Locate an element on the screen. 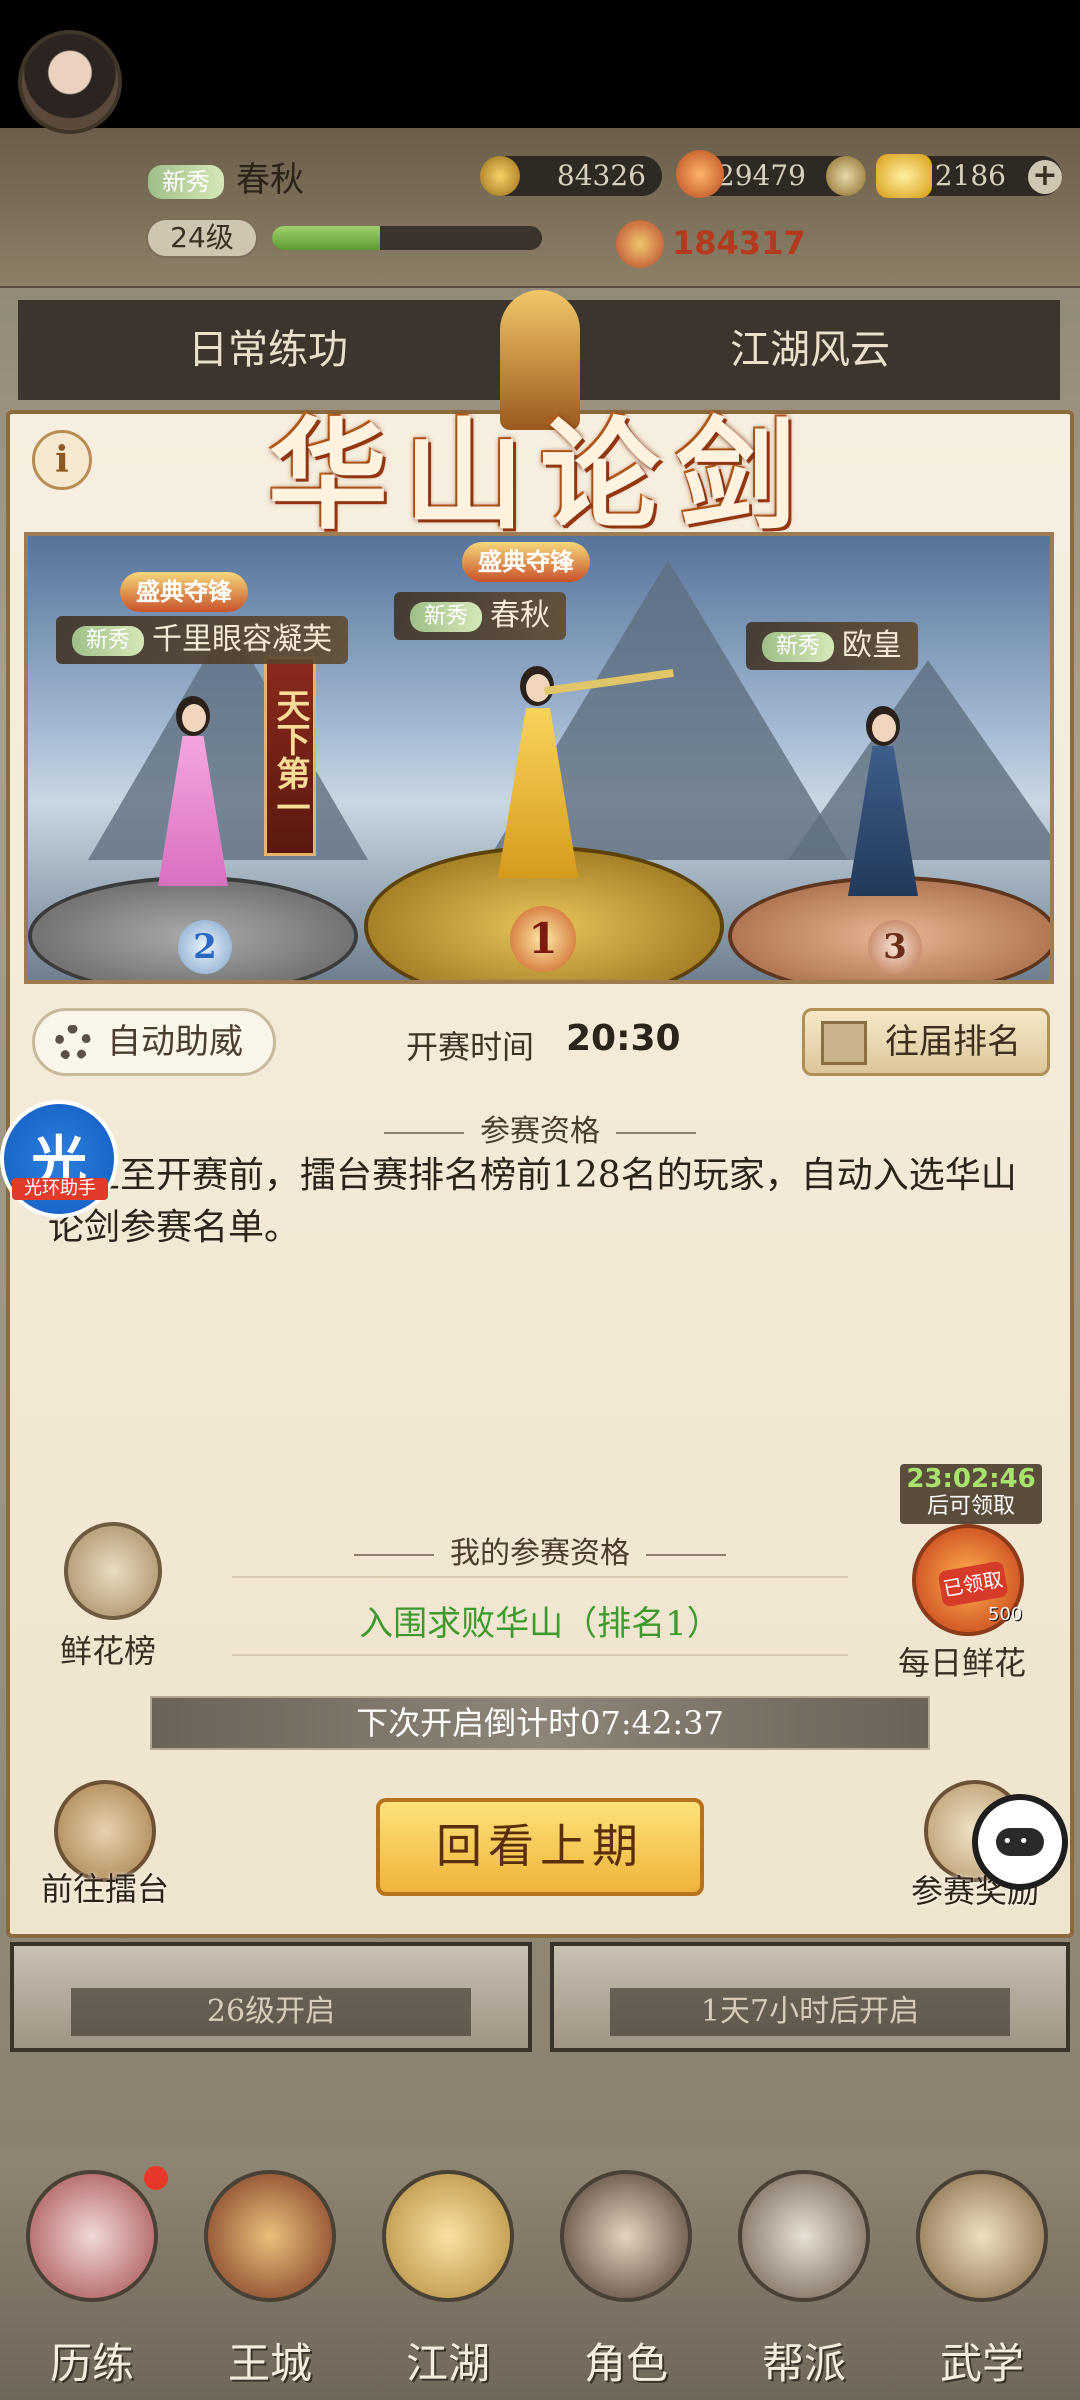 This screenshot has height=2400, width=1080. training-icon is located at coordinates (92, 2236).